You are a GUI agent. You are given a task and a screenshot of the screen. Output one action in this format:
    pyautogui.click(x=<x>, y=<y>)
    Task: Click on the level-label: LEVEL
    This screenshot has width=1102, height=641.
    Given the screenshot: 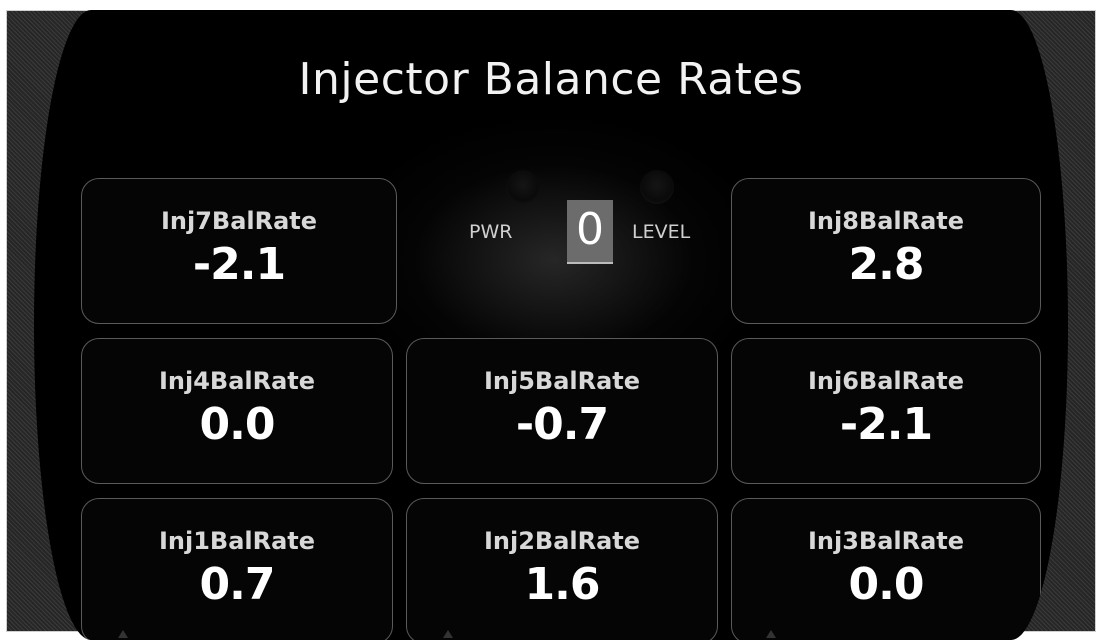 What is the action you would take?
    pyautogui.click(x=661, y=232)
    